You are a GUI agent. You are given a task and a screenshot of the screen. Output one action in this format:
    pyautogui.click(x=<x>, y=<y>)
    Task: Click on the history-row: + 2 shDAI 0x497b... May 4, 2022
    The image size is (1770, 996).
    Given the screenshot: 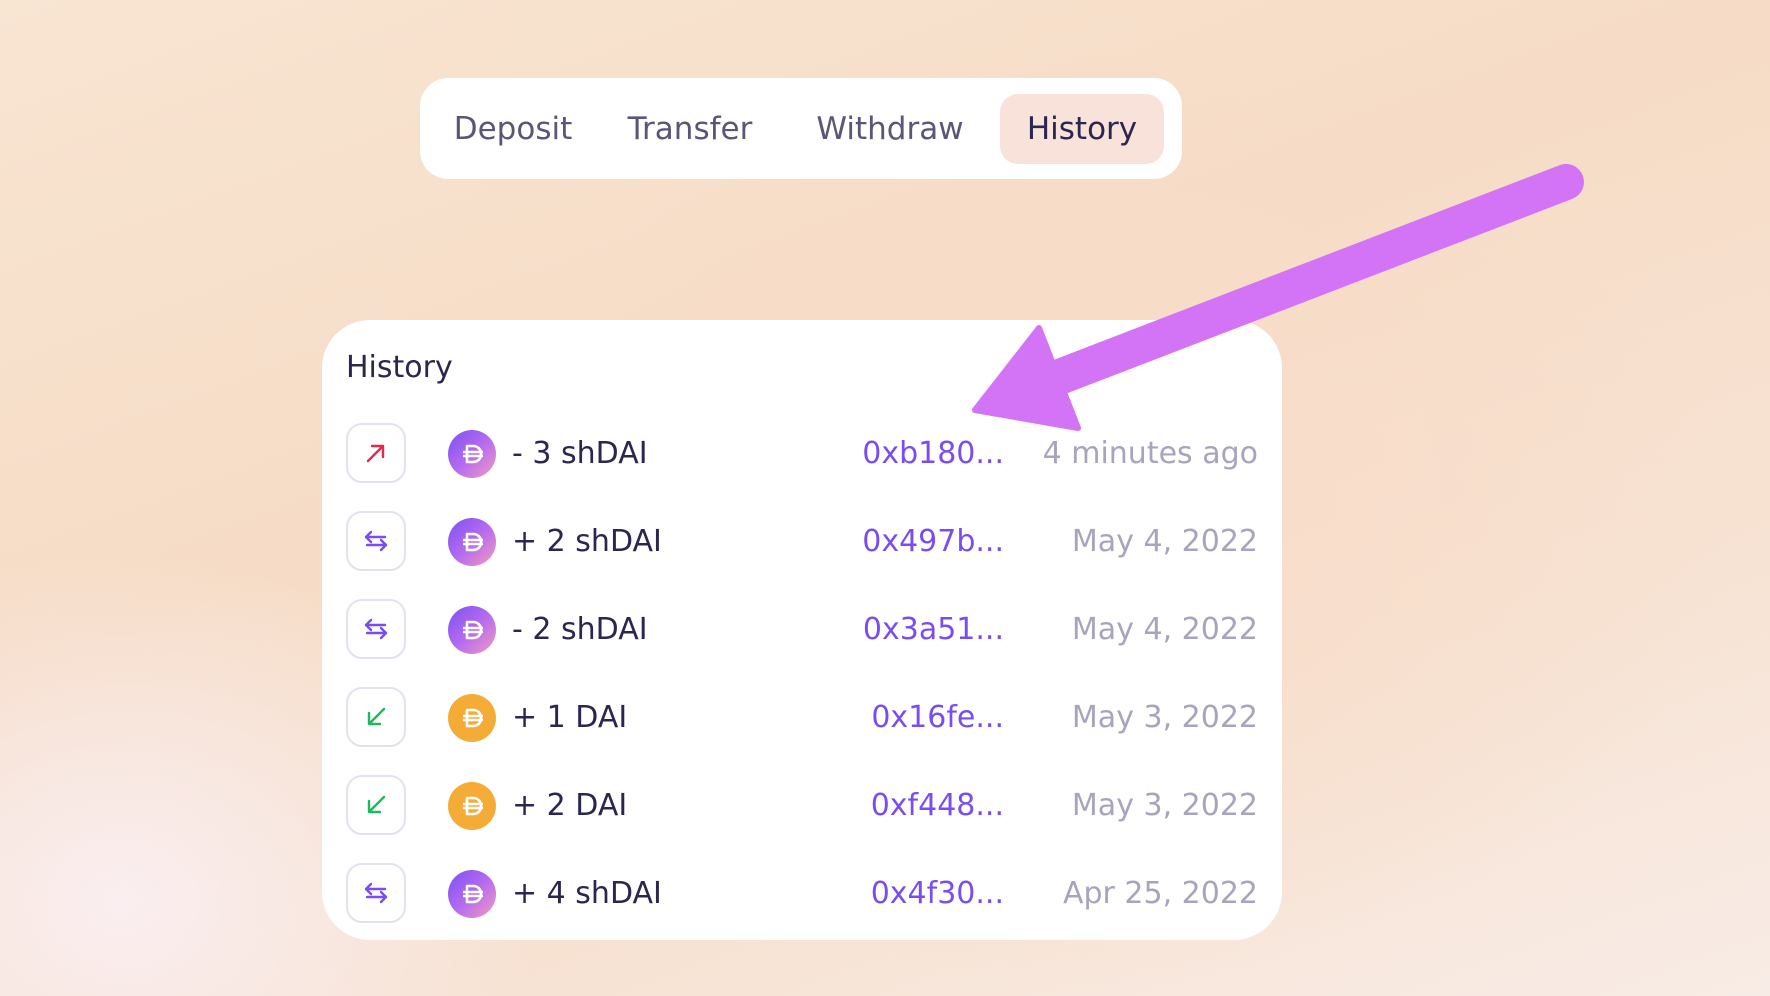 What is the action you would take?
    pyautogui.click(x=802, y=546)
    